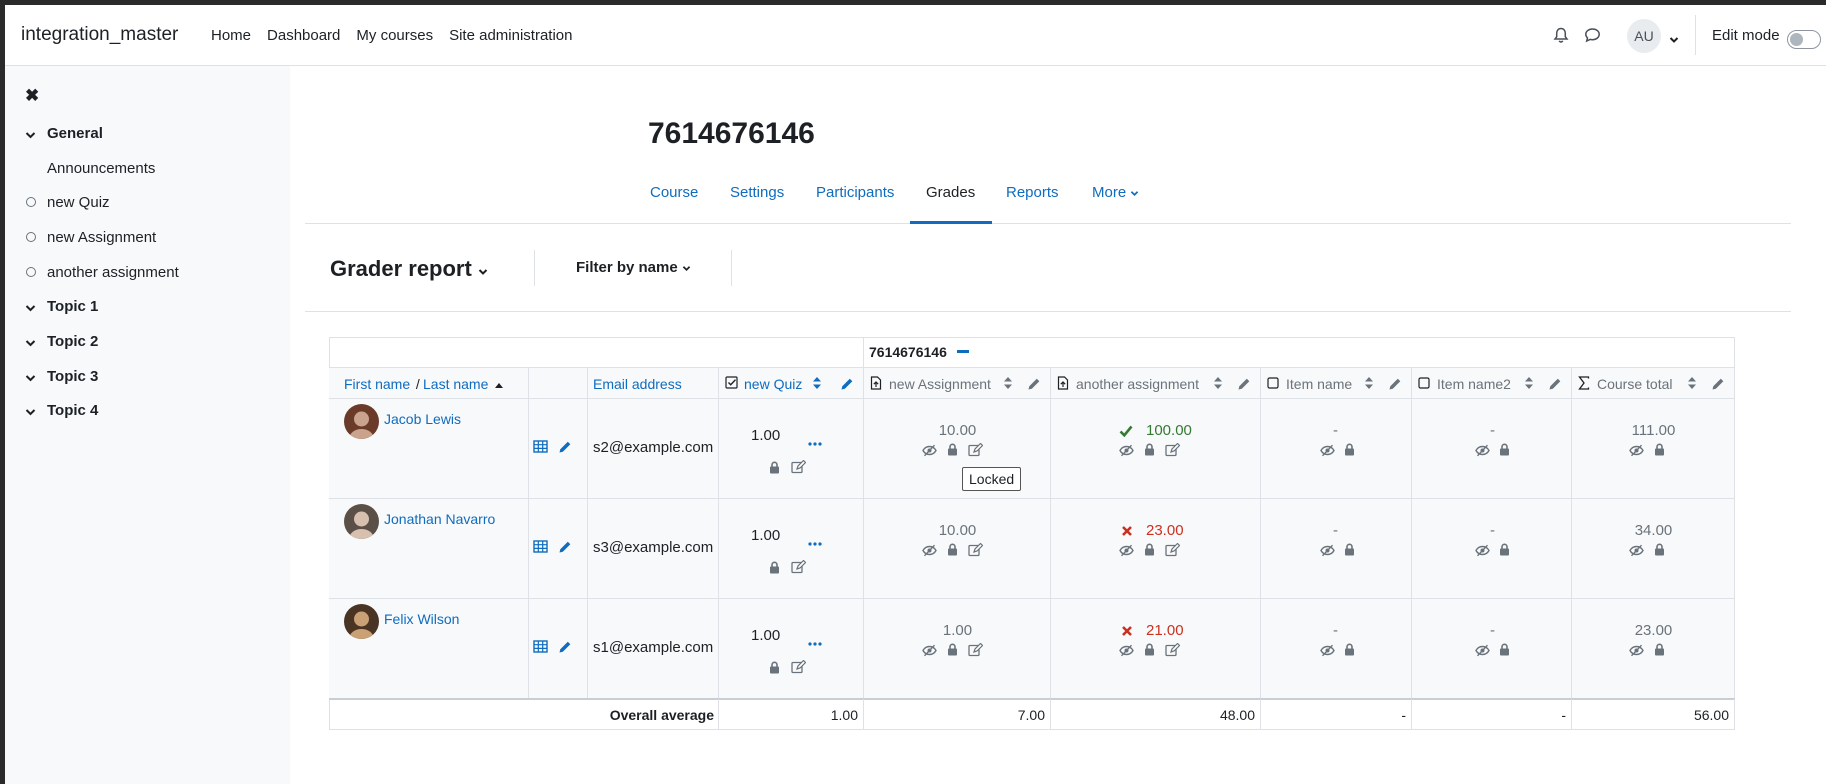 The width and height of the screenshot is (1826, 784). I want to click on student-name-link: Jacob Lewis, so click(422, 419).